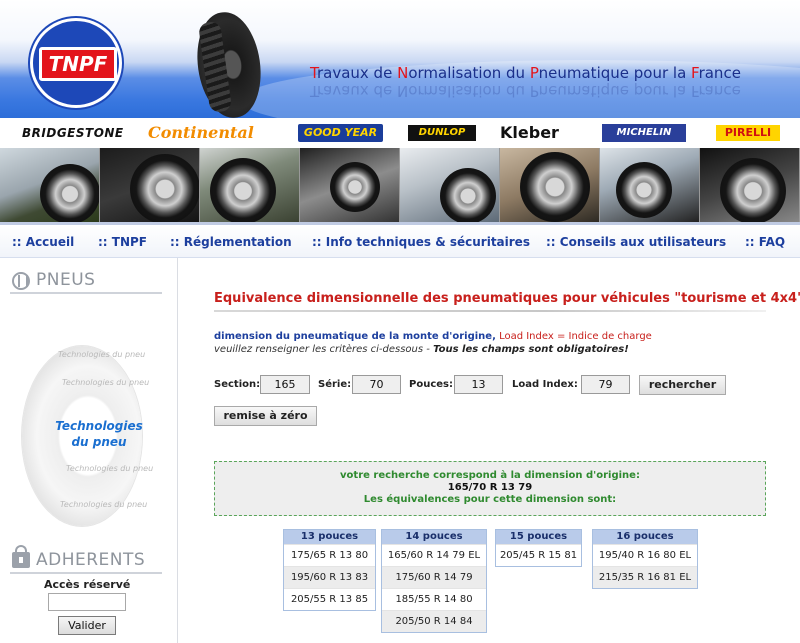 Image resolution: width=800 pixels, height=643 pixels. What do you see at coordinates (431, 384) in the screenshot?
I see `pouces-label: Pouces:` at bounding box center [431, 384].